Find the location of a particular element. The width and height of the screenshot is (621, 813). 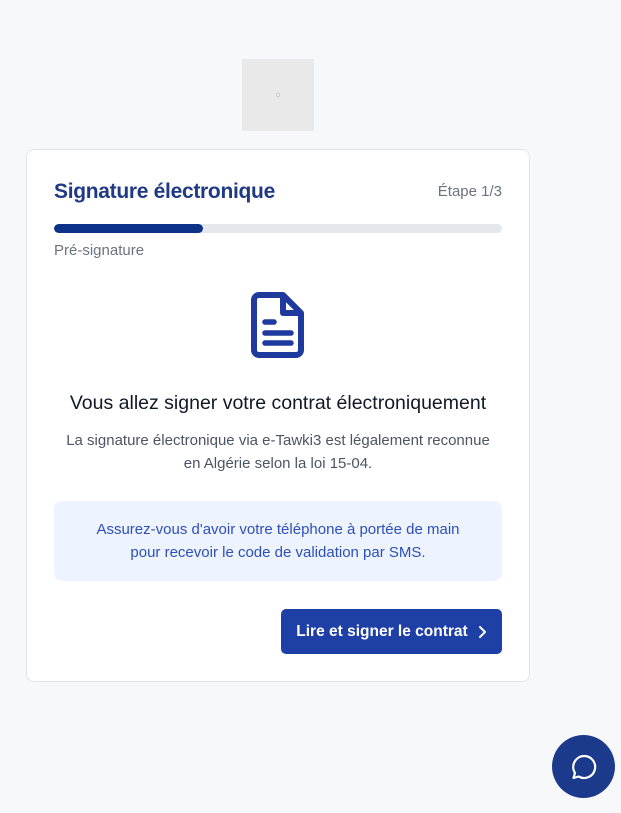

read-and-sign-button: Lire et signer le contrat is located at coordinates (391, 631).